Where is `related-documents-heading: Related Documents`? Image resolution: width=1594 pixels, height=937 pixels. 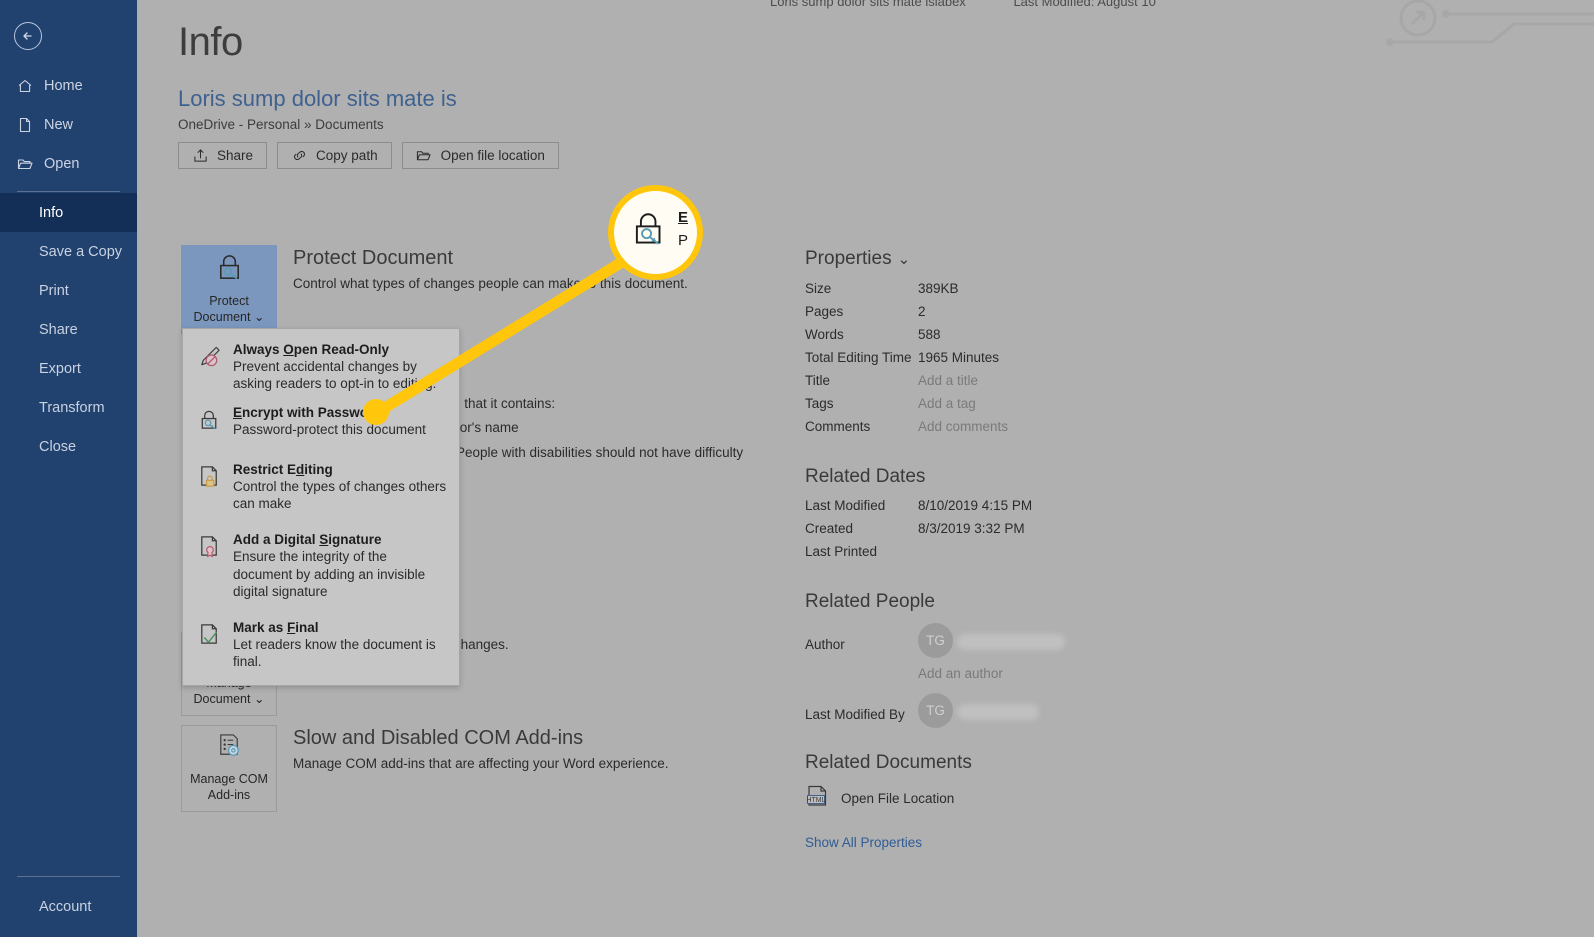 related-documents-heading: Related Documents is located at coordinates (888, 762).